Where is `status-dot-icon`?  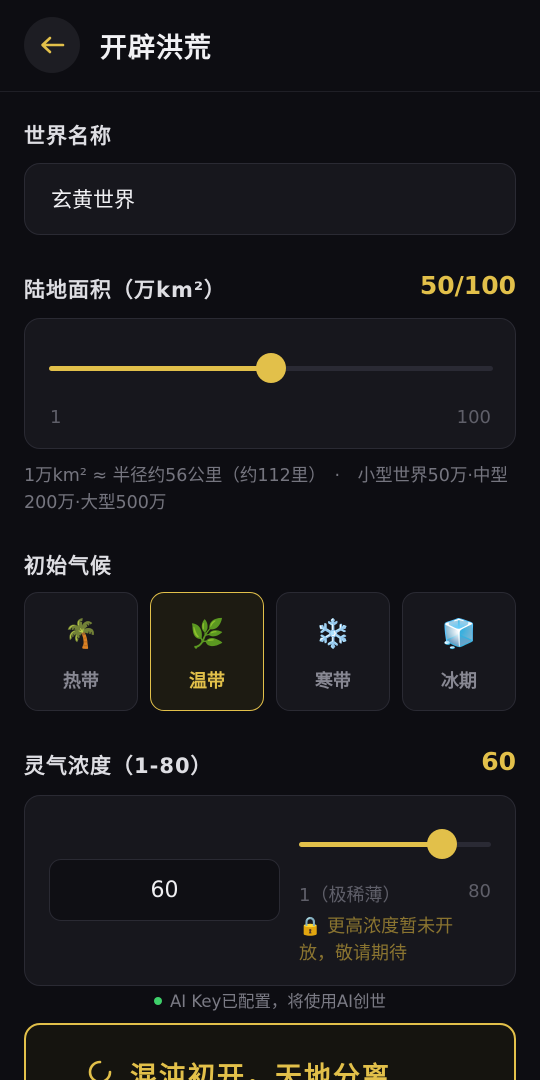
status-dot-icon is located at coordinates (158, 1001).